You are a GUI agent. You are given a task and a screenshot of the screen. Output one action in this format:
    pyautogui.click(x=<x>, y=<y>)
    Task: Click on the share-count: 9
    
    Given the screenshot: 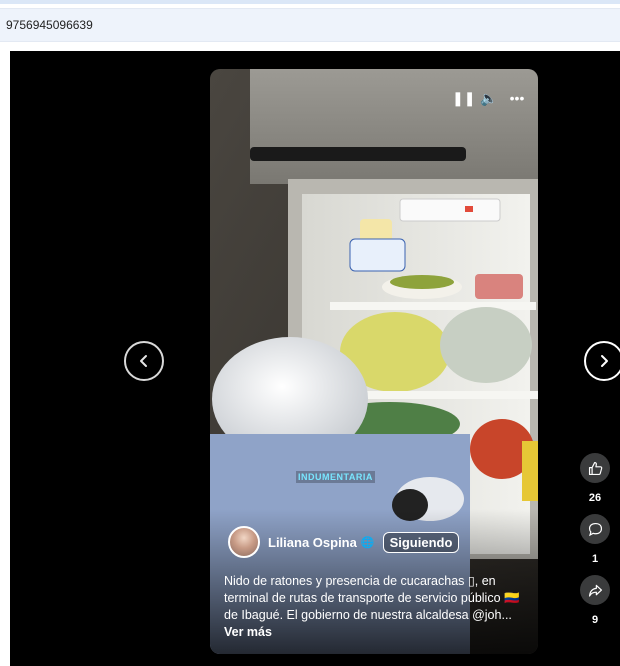 What is the action you would take?
    pyautogui.click(x=595, y=620)
    